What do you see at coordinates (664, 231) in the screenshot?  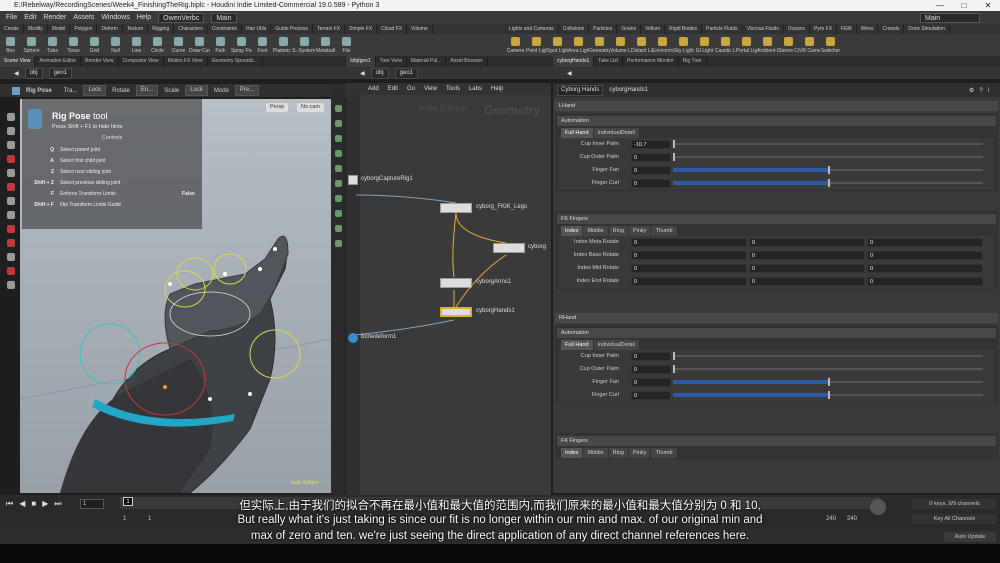 I see `param-subtab-thumb: Thumb` at bounding box center [664, 231].